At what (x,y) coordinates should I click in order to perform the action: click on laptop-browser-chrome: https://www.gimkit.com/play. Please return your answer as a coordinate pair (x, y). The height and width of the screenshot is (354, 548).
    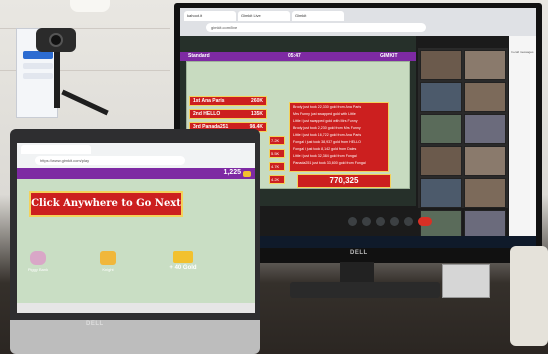
    Looking at the image, I should click on (136, 155).